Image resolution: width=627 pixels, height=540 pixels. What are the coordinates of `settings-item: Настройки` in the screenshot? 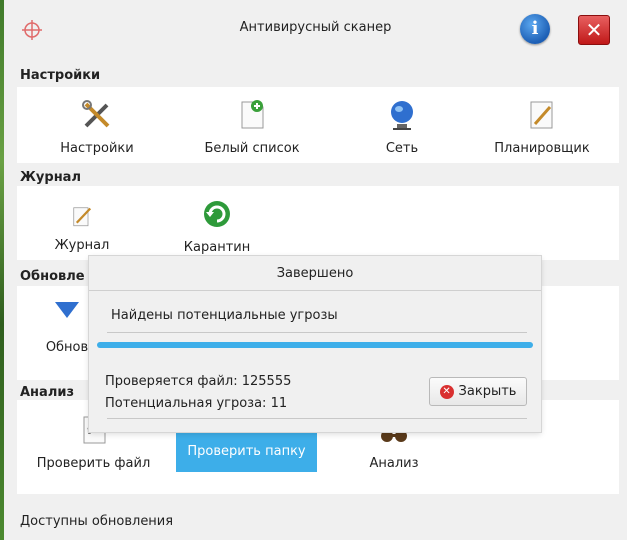 It's located at (97, 127).